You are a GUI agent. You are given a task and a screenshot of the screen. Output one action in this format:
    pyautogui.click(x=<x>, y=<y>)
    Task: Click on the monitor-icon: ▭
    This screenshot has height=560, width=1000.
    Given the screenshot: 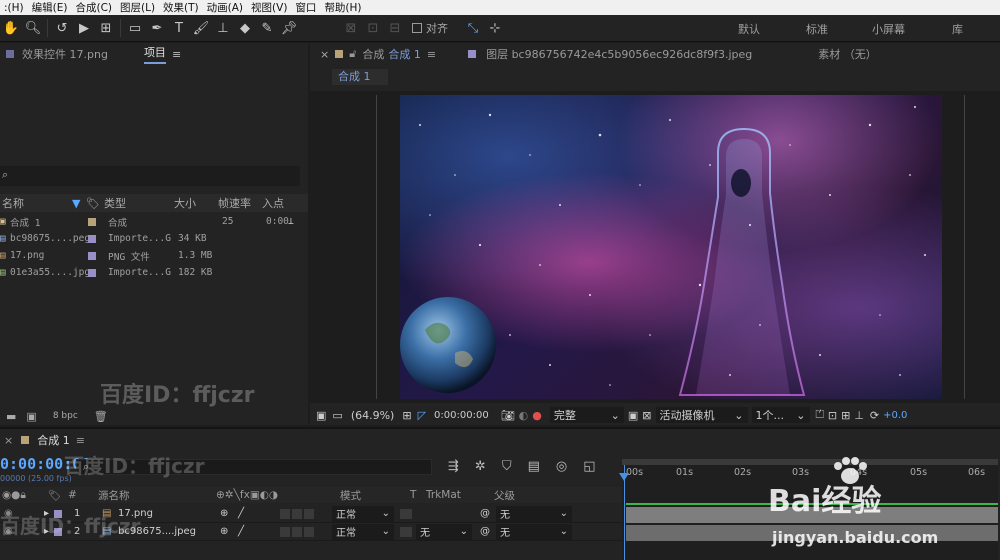 What is the action you would take?
    pyautogui.click(x=337, y=415)
    